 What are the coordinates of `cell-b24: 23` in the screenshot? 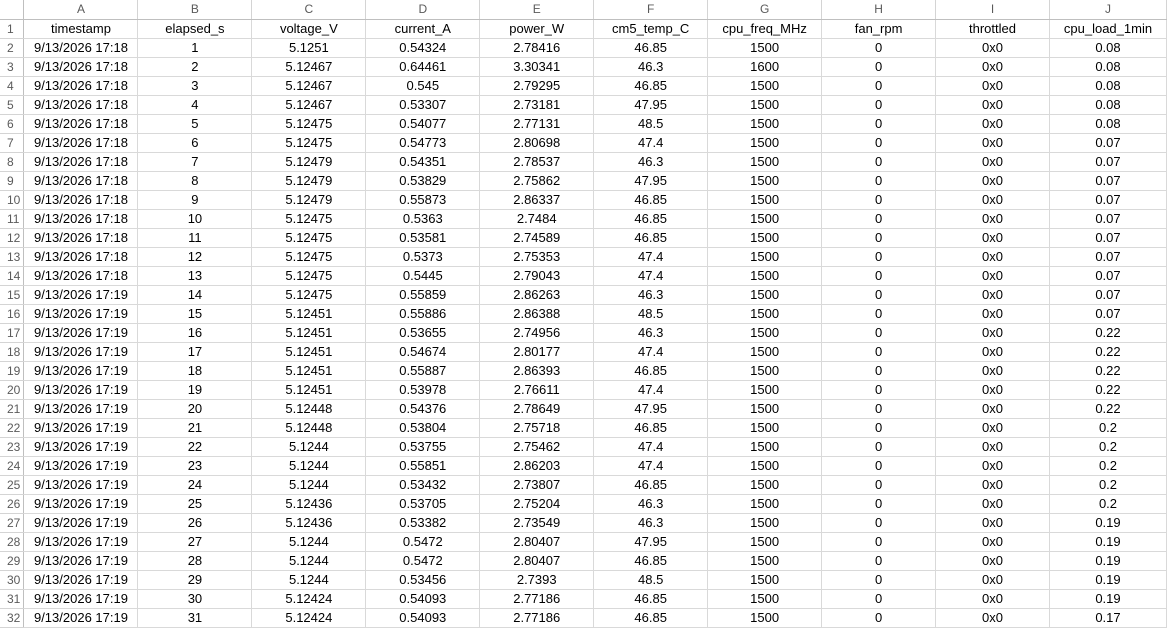 It's located at (195, 466).